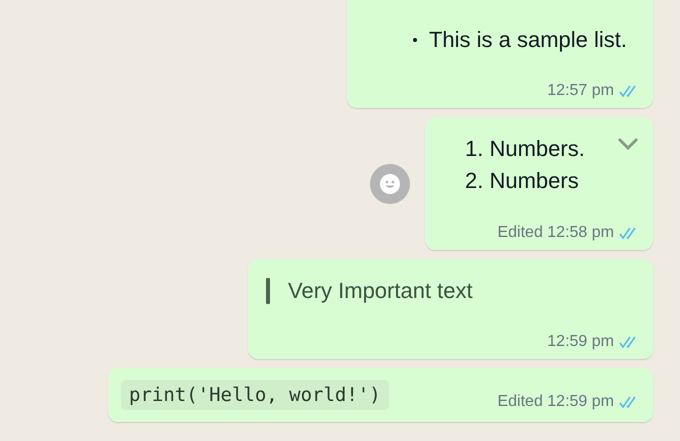 The width and height of the screenshot is (680, 441). Describe the element at coordinates (555, 402) in the screenshot. I see `message-time: Edited 12:59 pm` at that location.